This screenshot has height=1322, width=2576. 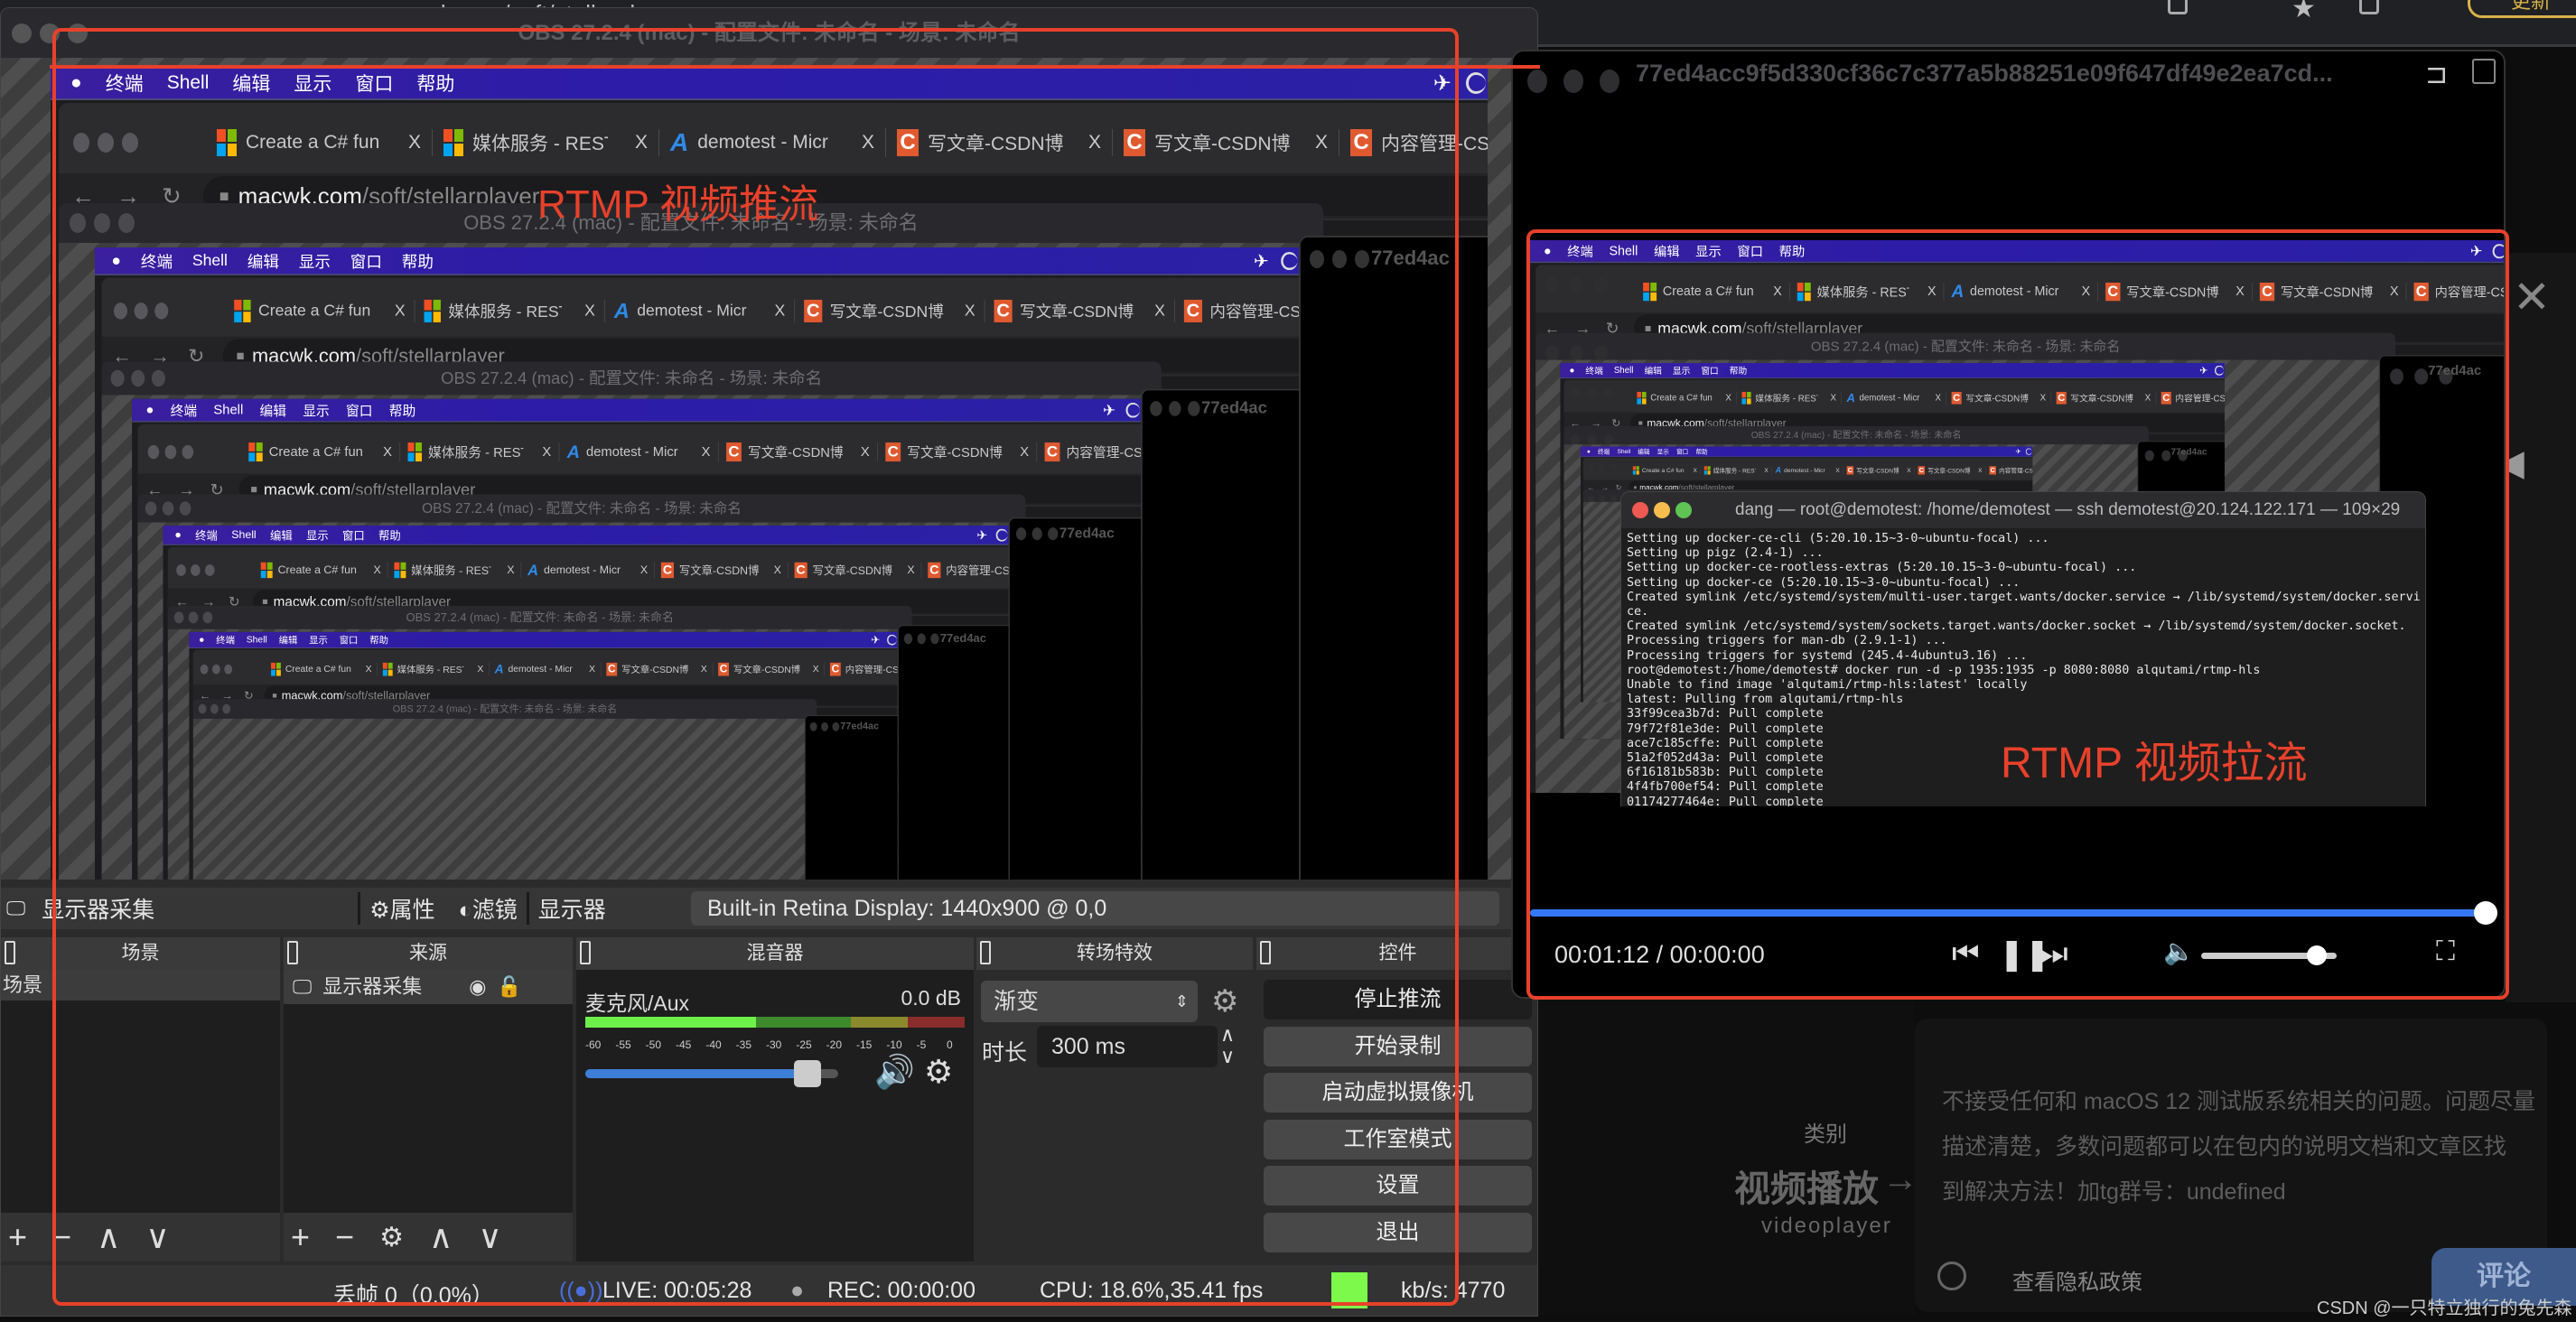 What do you see at coordinates (2224, 1146) in the screenshot?
I see `notice-line: 描述清楚，多数问题都可以在包内的说明文档和文章区找` at bounding box center [2224, 1146].